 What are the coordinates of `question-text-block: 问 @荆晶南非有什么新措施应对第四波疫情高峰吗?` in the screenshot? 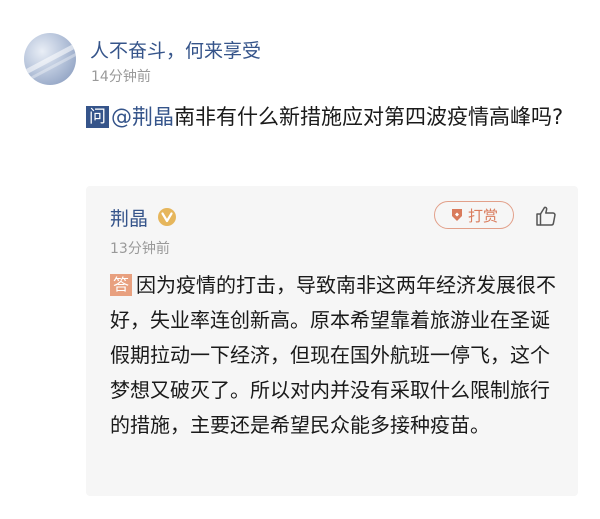 It's located at (326, 117).